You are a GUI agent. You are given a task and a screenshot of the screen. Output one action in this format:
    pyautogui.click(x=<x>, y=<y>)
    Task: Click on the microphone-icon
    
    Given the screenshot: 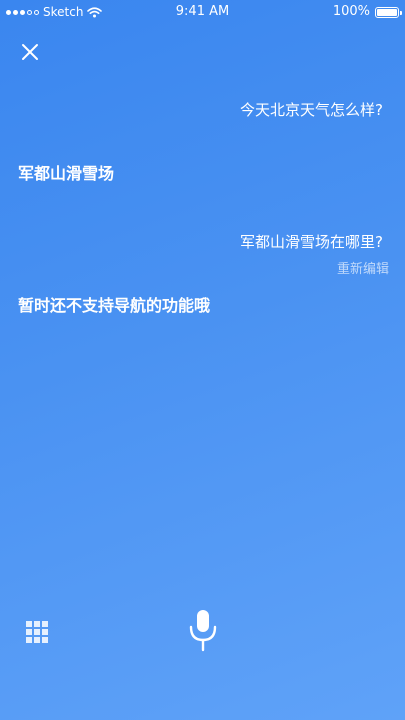 What is the action you would take?
    pyautogui.click(x=203, y=631)
    